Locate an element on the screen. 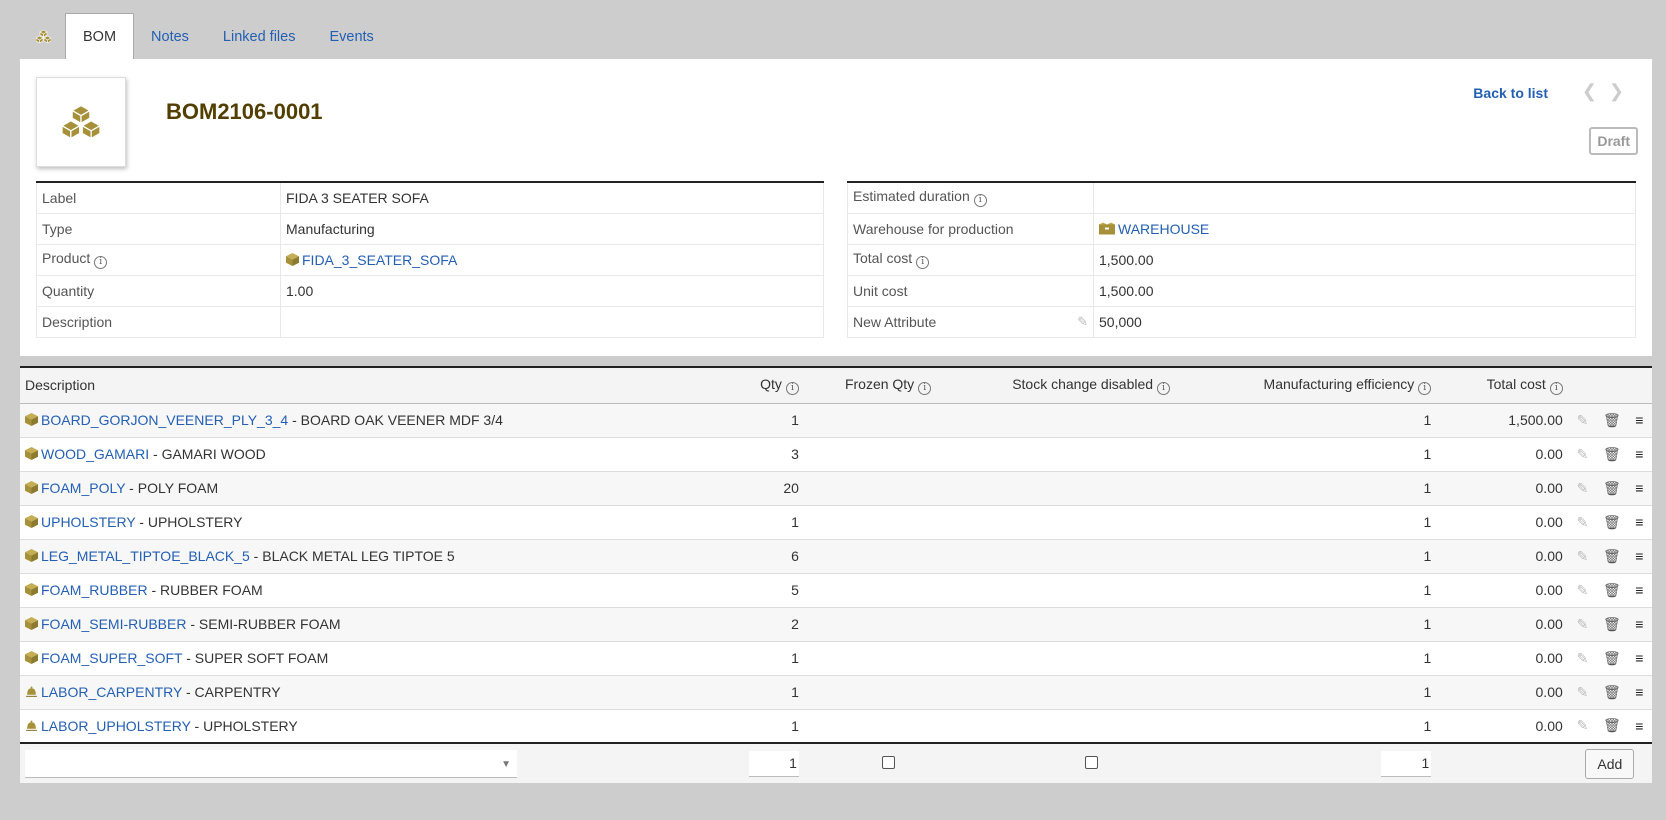 Image resolution: width=1666 pixels, height=820 pixels. line-product-link: BOARD_GORJON_VEENER_PLY_3_4 is located at coordinates (164, 420).